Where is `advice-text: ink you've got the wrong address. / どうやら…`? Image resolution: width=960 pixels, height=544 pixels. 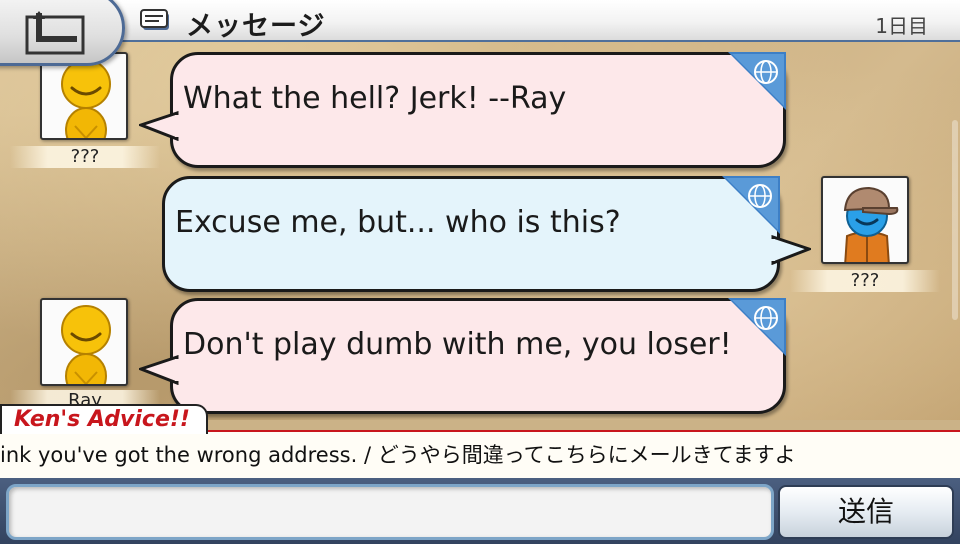 advice-text: ink you've got the wrong address. / どうやら… is located at coordinates (480, 454).